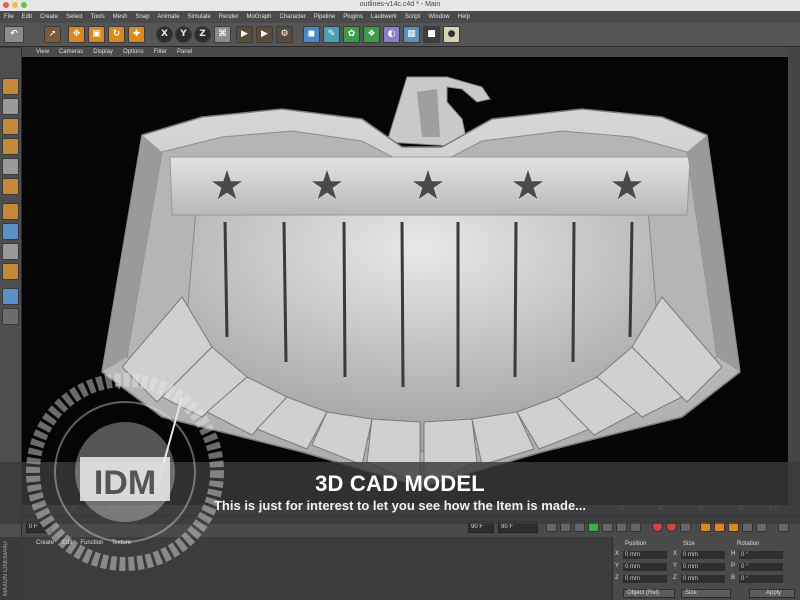  I want to click on menu-help: Help, so click(464, 17).